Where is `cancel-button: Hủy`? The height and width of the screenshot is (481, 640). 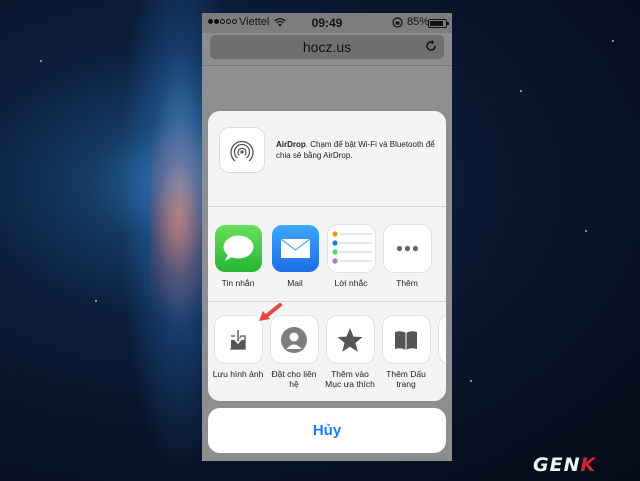 cancel-button: Hủy is located at coordinates (327, 430).